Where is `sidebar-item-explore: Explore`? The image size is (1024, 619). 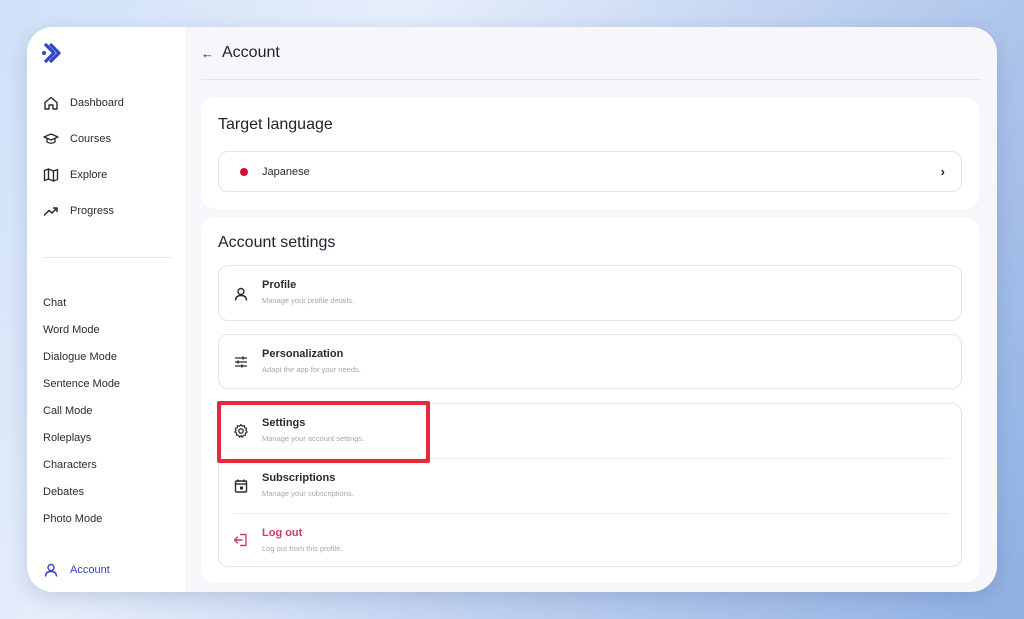 sidebar-item-explore: Explore is located at coordinates (75, 175).